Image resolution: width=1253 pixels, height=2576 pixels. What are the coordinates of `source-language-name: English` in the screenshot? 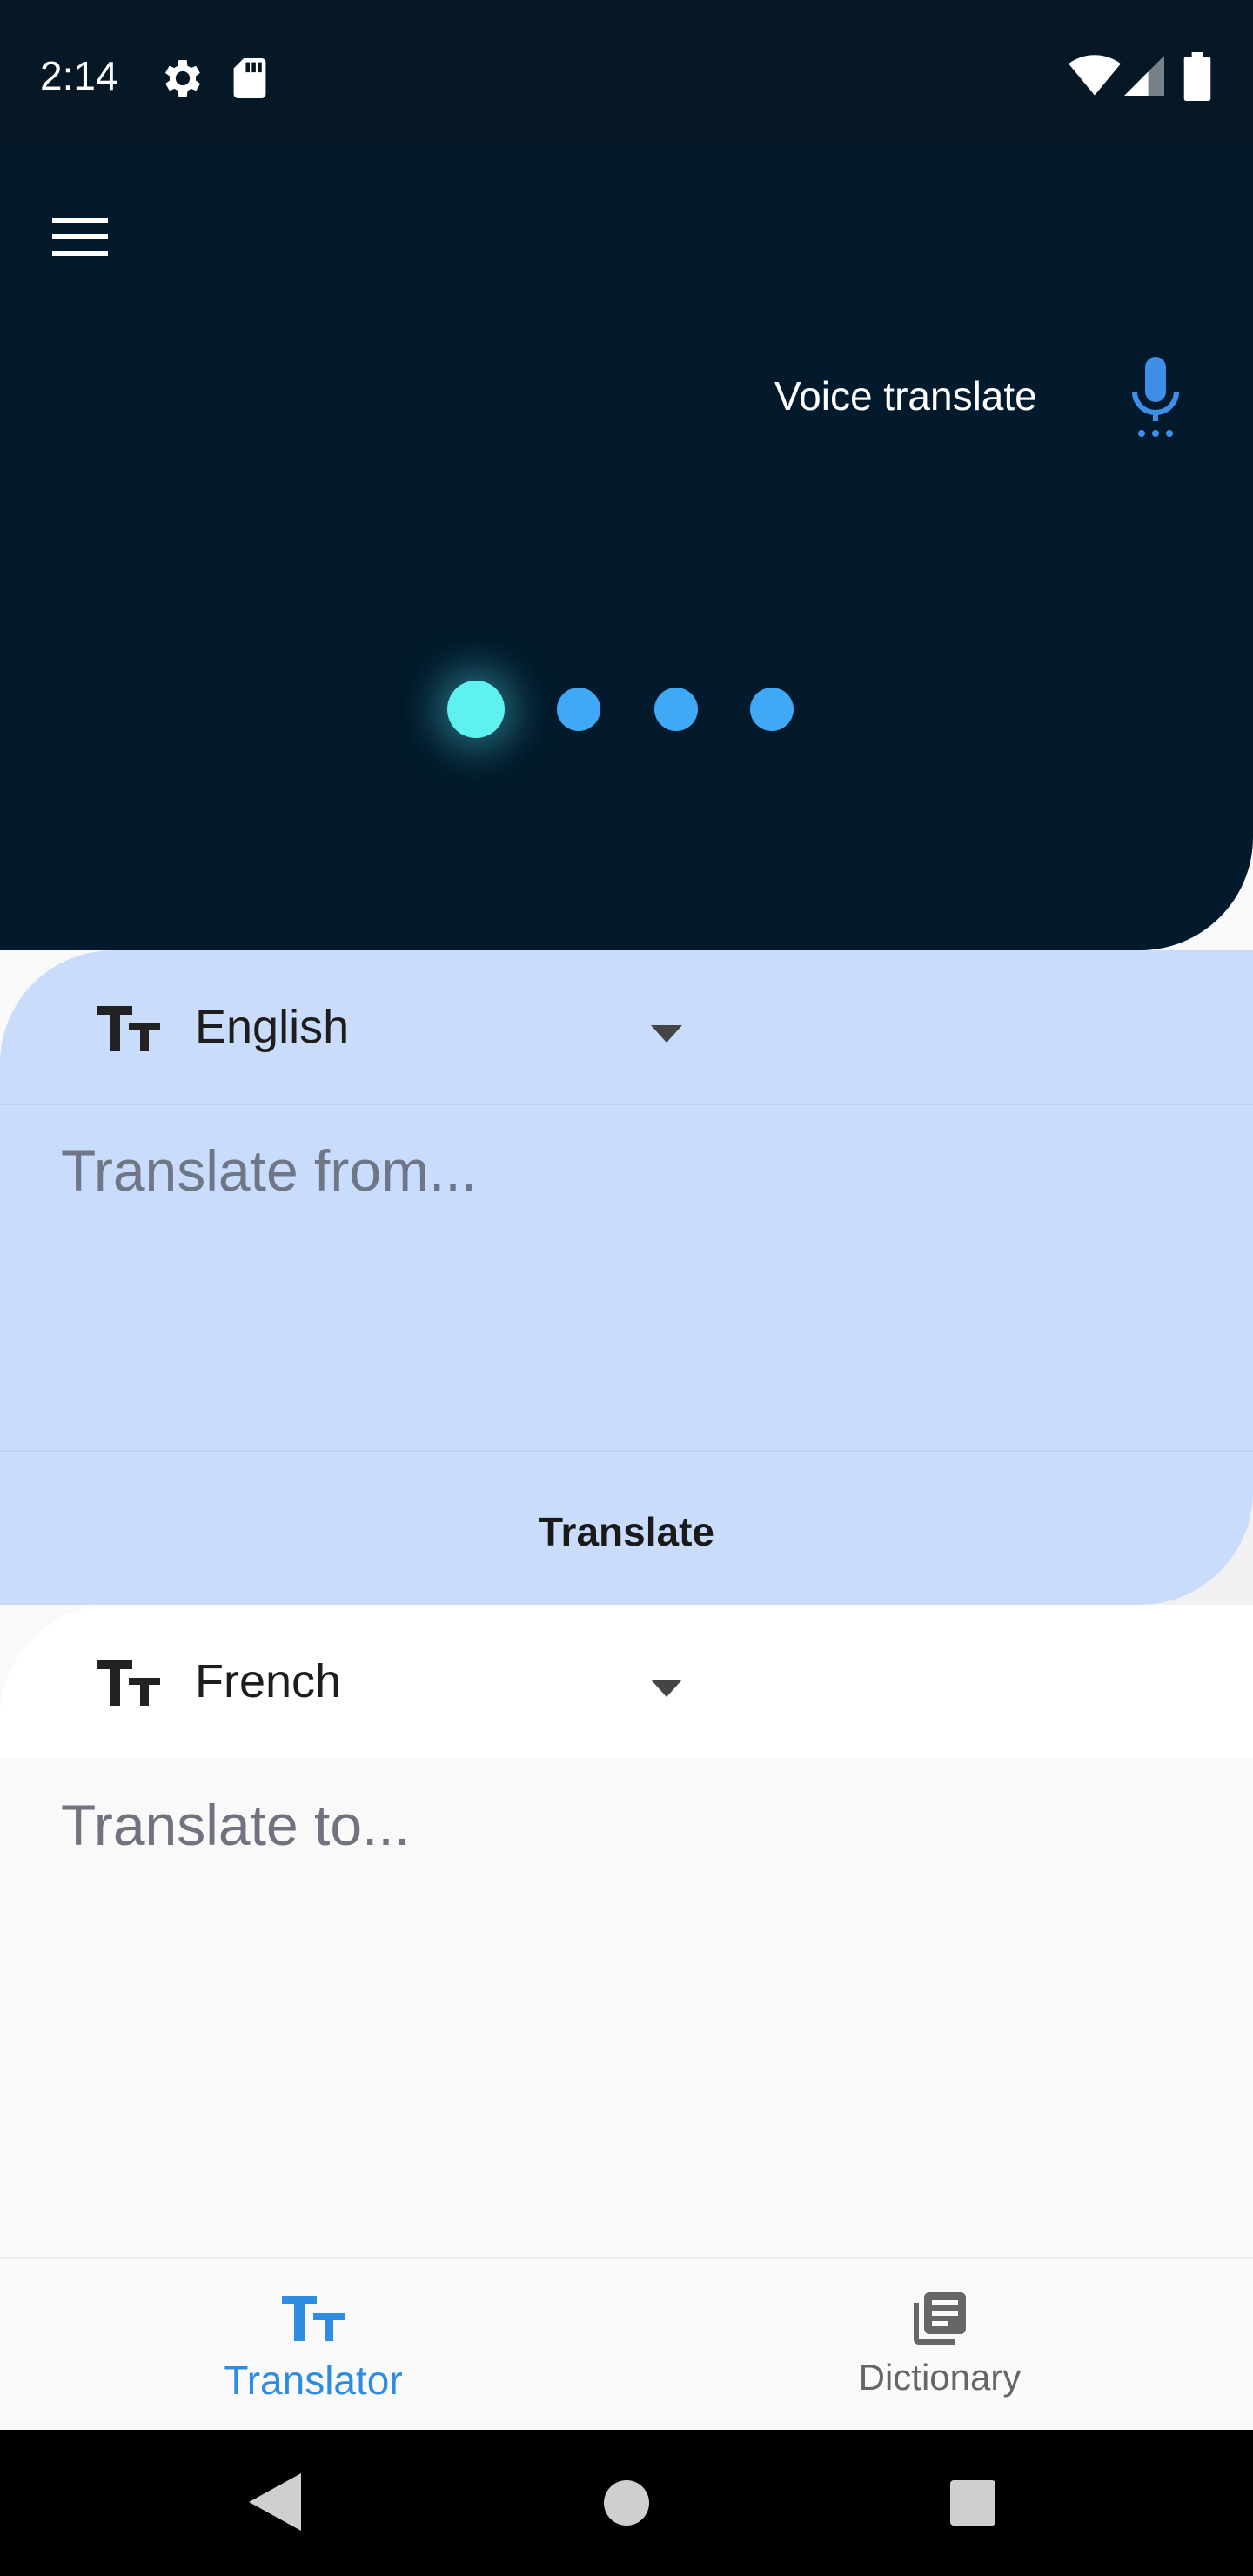 It's located at (272, 1027).